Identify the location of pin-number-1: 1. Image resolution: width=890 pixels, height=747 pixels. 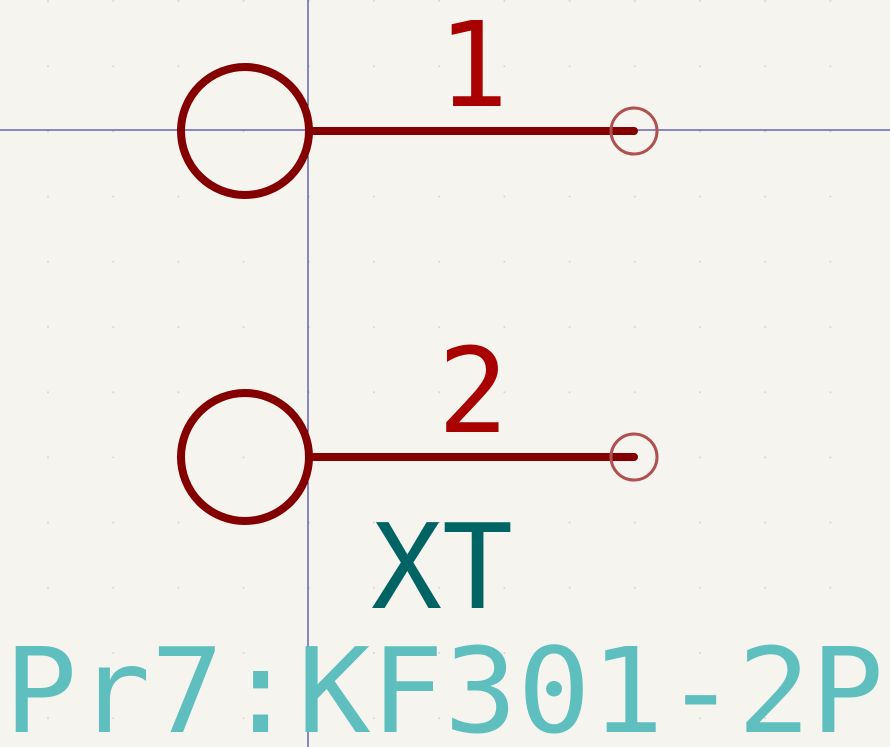
(472, 67).